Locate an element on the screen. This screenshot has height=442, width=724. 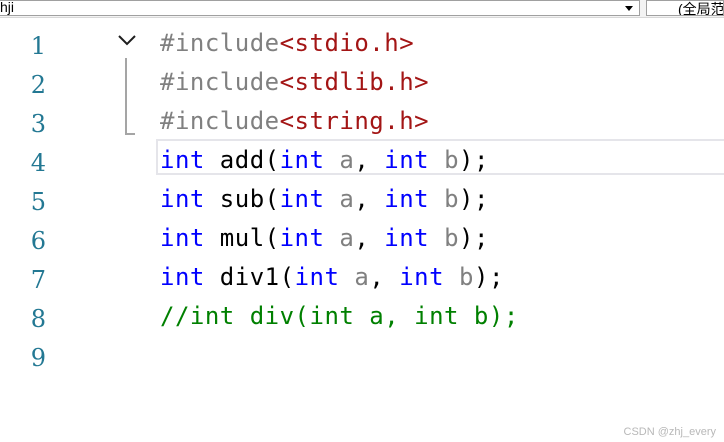
code-line: 5 int sub(int a, int b); is located at coordinates (362, 199).